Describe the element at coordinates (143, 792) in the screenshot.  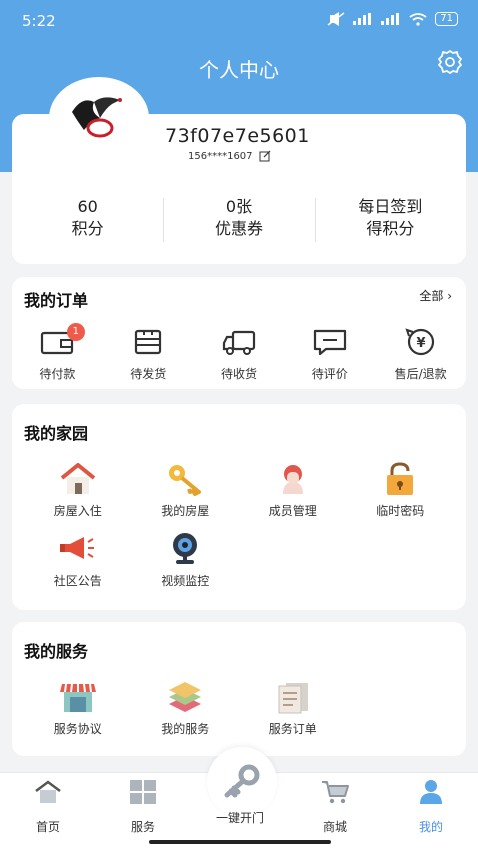
I see `grid-icon` at that location.